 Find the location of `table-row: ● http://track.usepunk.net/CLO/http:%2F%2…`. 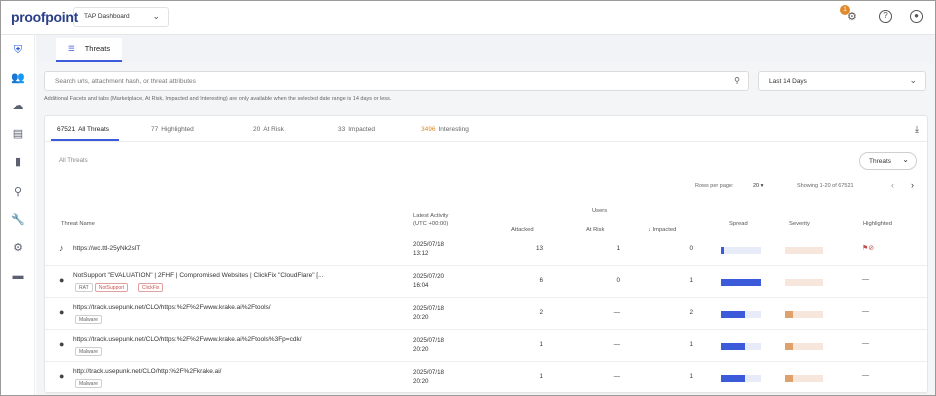

table-row: ● http://track.usepunk.net/CLO/http:%2F%2… is located at coordinates (486, 378).